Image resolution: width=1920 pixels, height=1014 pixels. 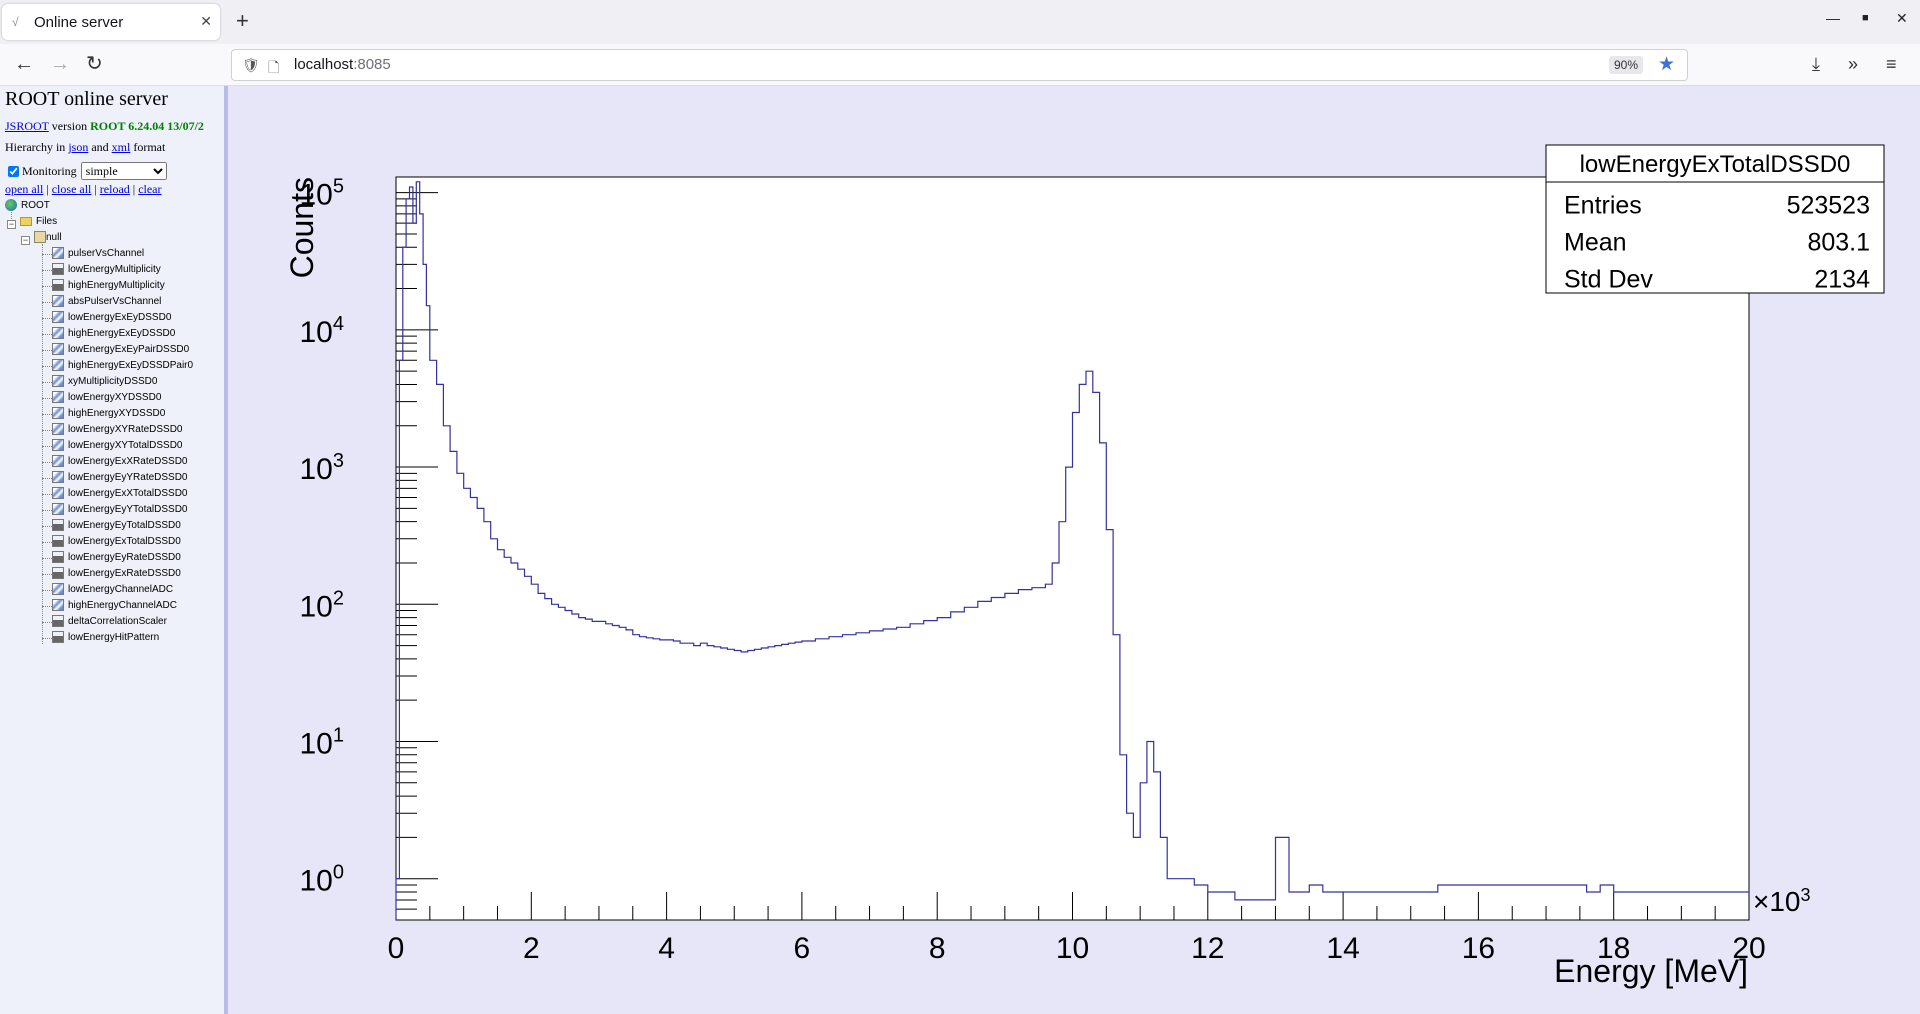 What do you see at coordinates (1625, 65) in the screenshot?
I see `zoom-badge: 90%` at bounding box center [1625, 65].